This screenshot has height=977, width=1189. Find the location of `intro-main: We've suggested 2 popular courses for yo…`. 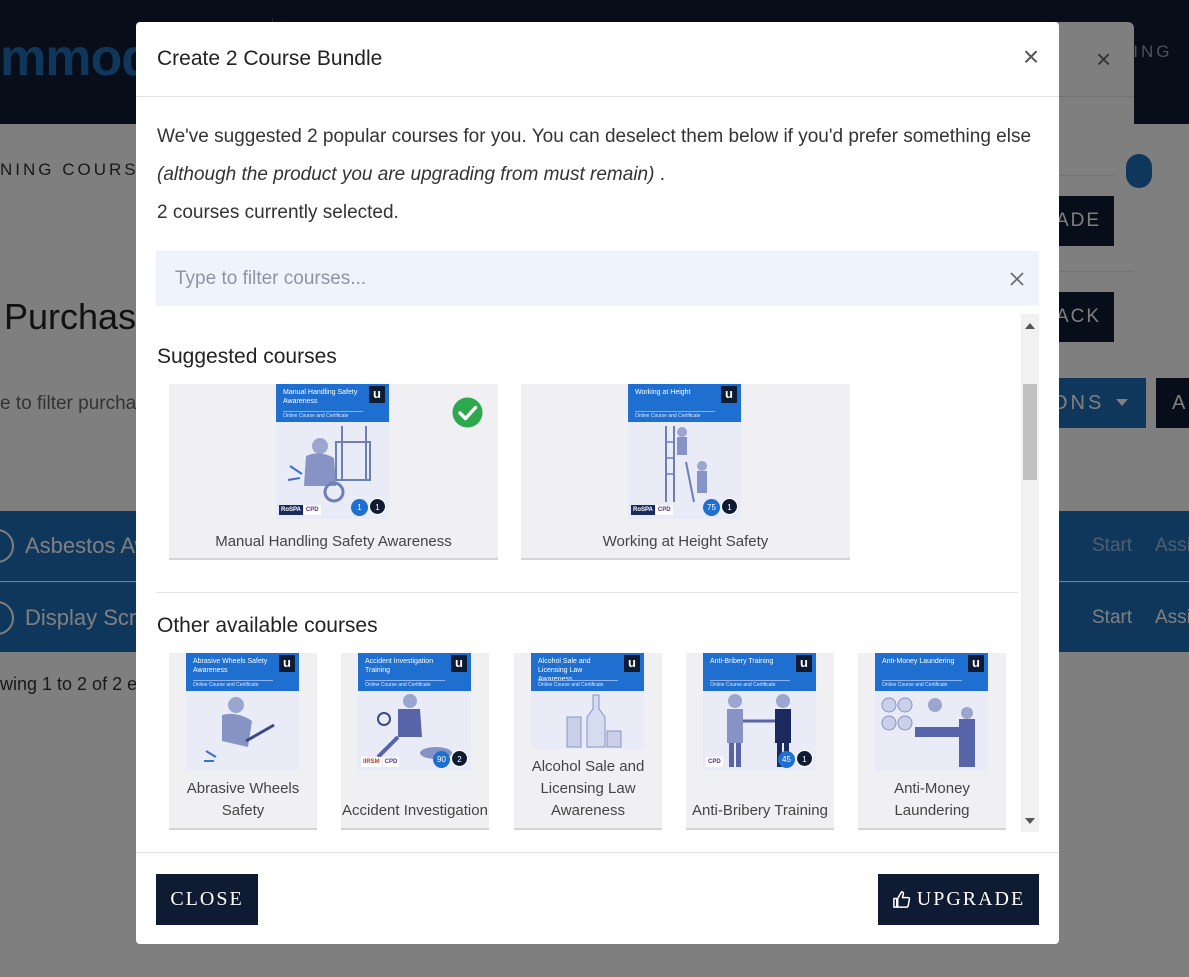

intro-main: We've suggested 2 popular courses for yo… is located at coordinates (594, 136).